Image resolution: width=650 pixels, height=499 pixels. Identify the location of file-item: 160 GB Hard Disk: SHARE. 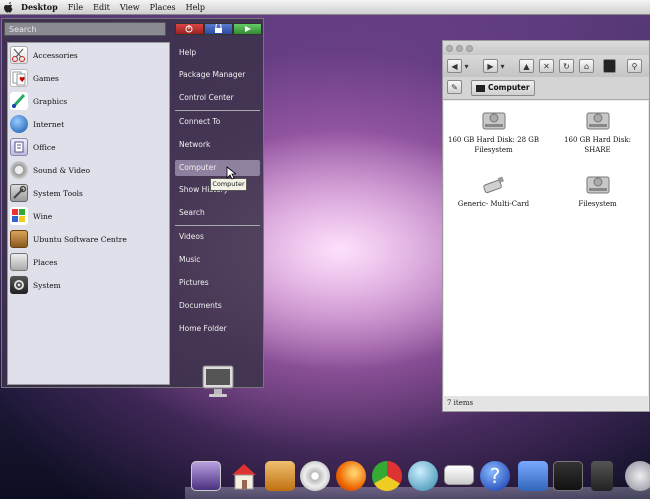
(597, 131).